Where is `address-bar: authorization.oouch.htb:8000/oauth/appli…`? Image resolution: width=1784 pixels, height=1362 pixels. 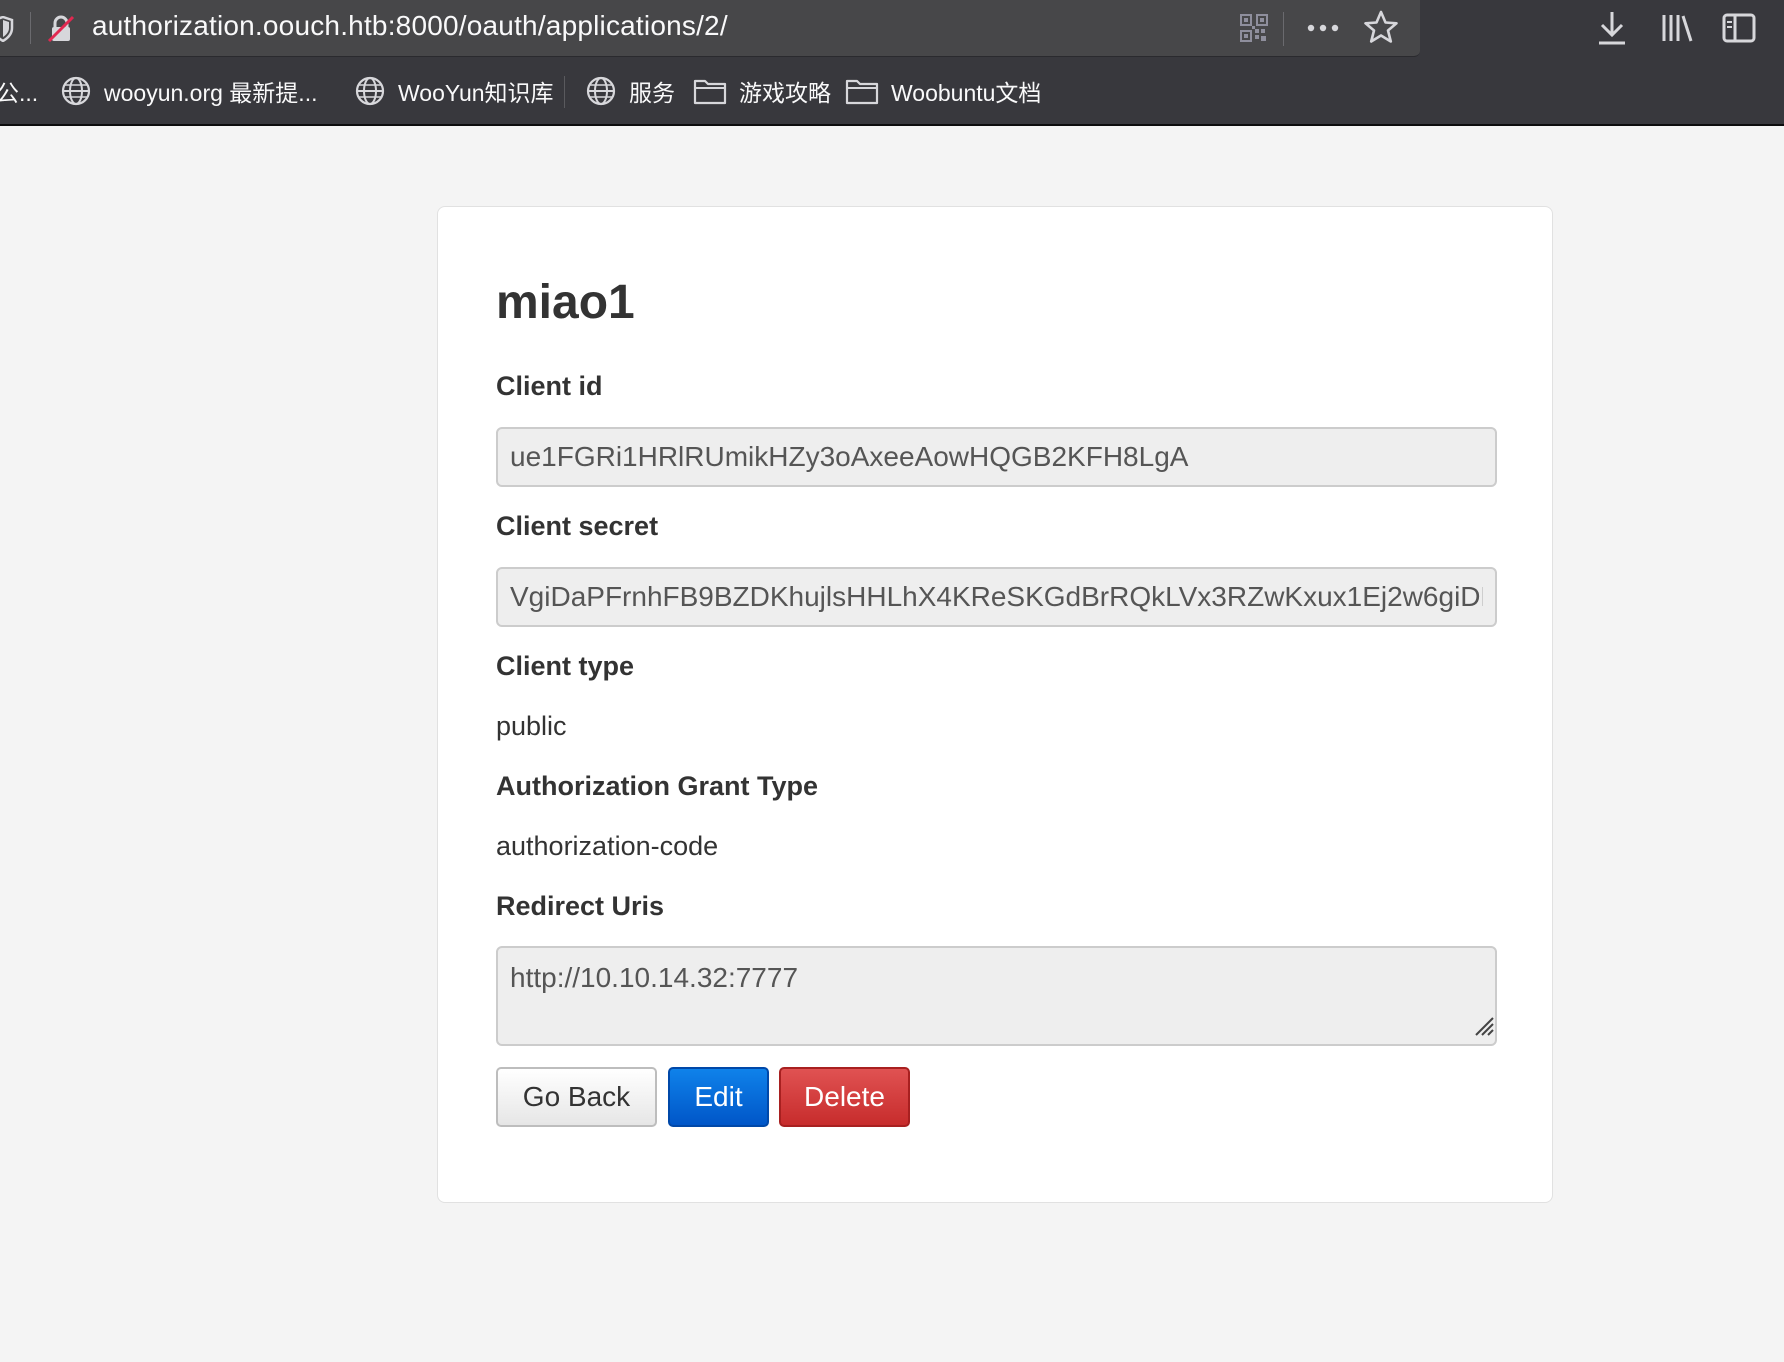 address-bar: authorization.oouch.htb:8000/oauth/appli… is located at coordinates (710, 28).